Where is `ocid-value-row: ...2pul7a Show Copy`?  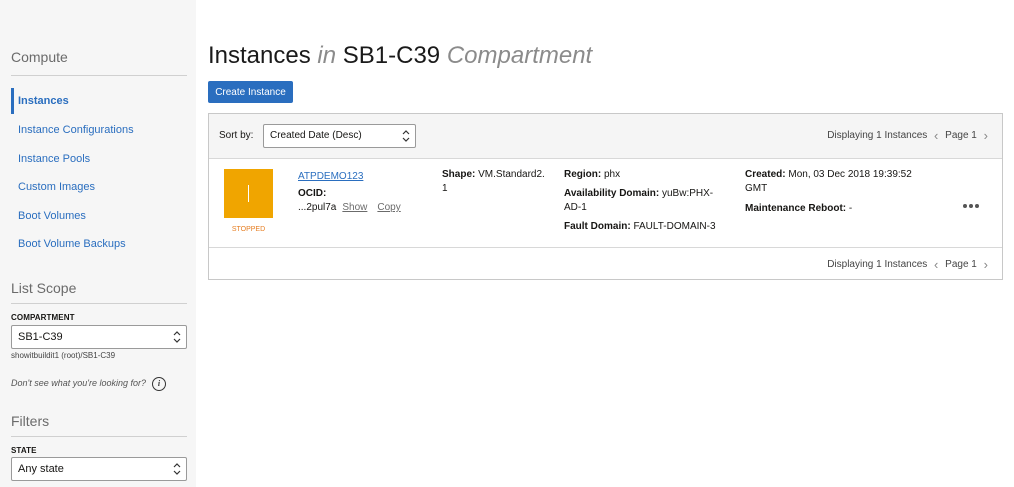
ocid-value-row: ...2pul7a Show Copy is located at coordinates (349, 208).